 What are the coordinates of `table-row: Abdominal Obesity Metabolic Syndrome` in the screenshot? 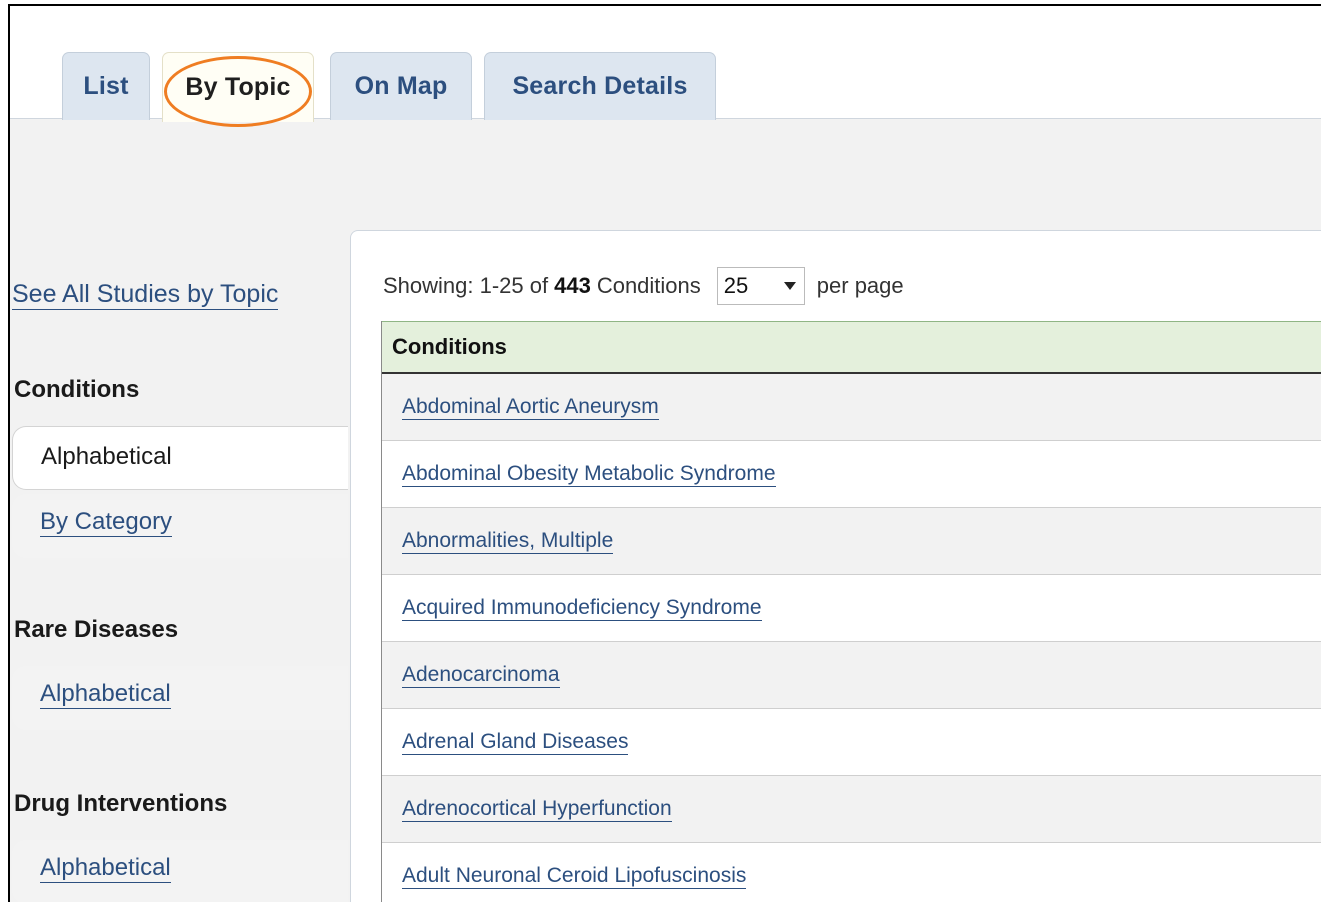 It's located at (851, 474).